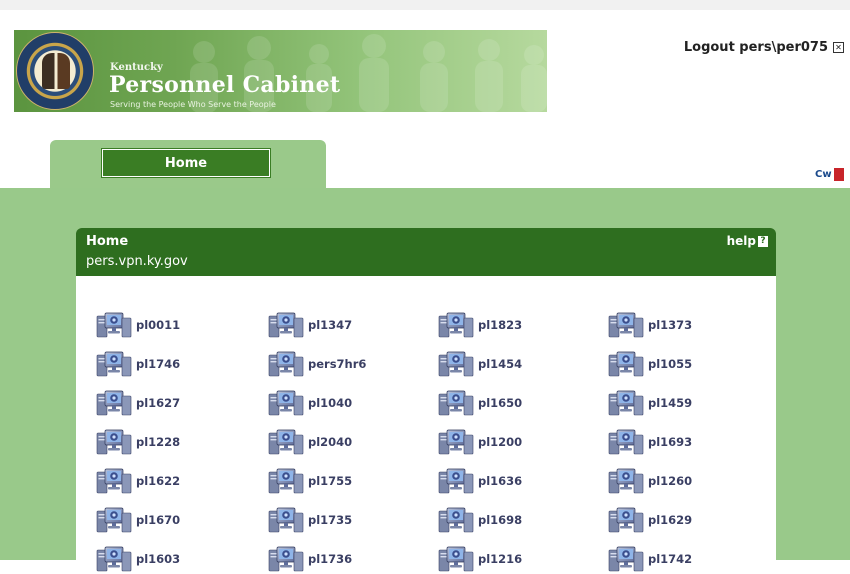  Describe the element at coordinates (425, 5) in the screenshot. I see `top-strip` at that location.